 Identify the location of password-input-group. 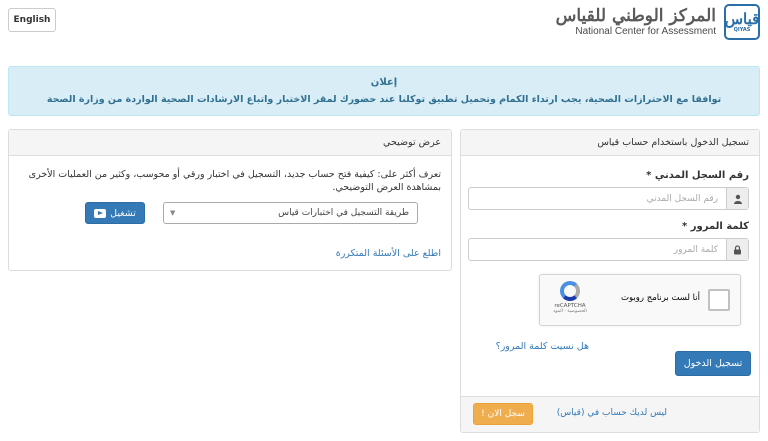
(608, 249).